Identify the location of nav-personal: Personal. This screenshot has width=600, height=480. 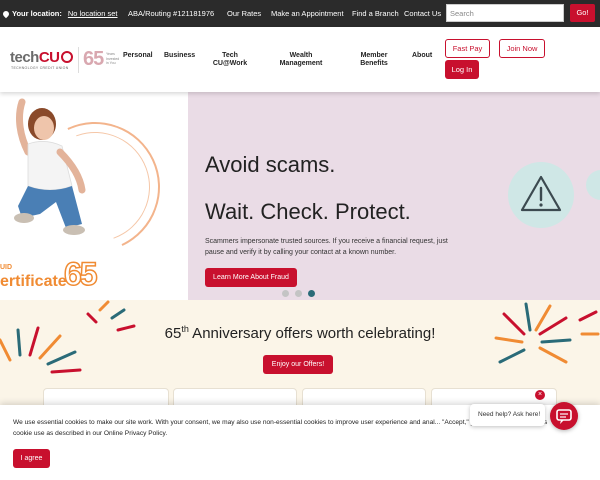
(138, 56).